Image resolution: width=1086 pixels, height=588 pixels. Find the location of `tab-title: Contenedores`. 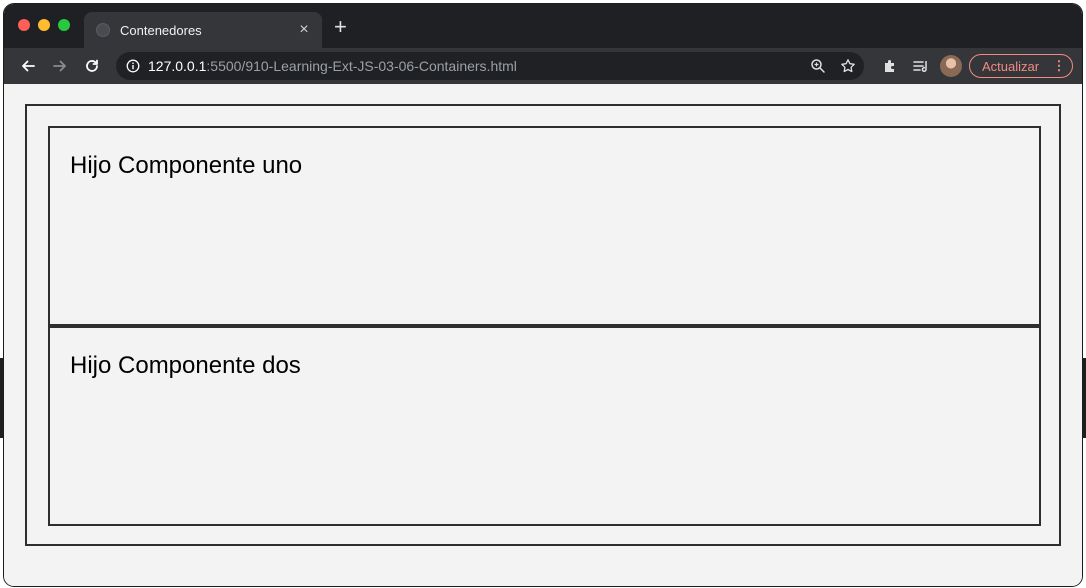

tab-title: Contenedores is located at coordinates (161, 30).